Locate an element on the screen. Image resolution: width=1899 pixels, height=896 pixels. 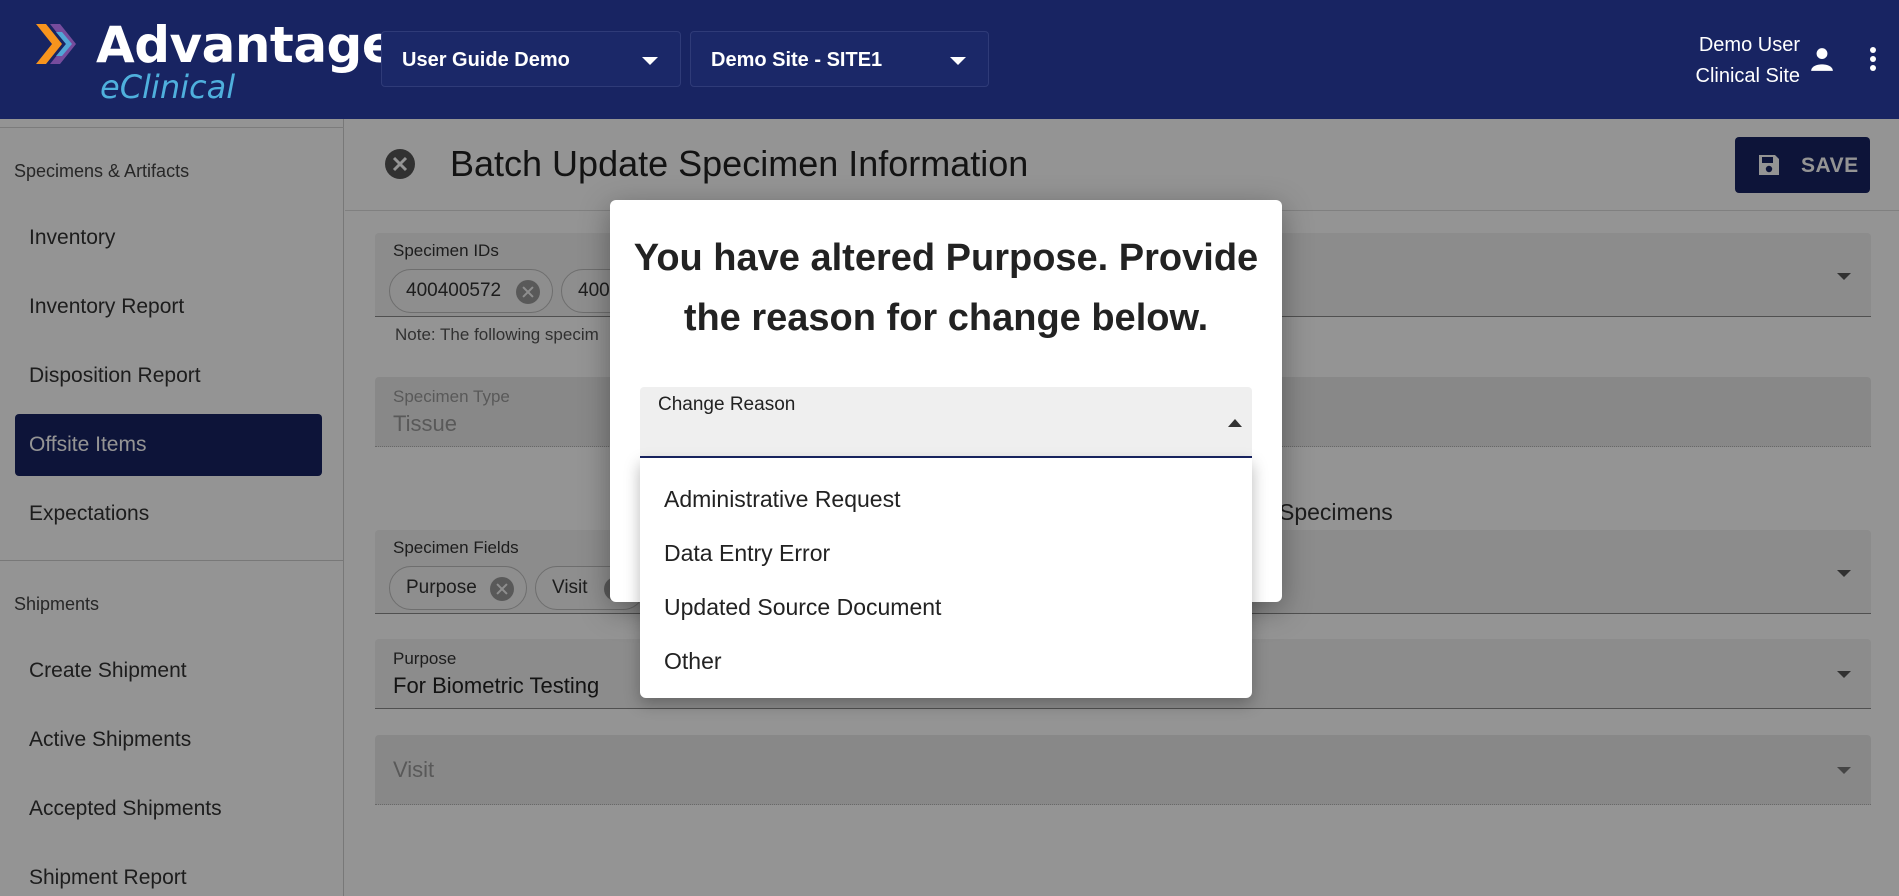
study-select: User Guide Demo is located at coordinates (531, 59).